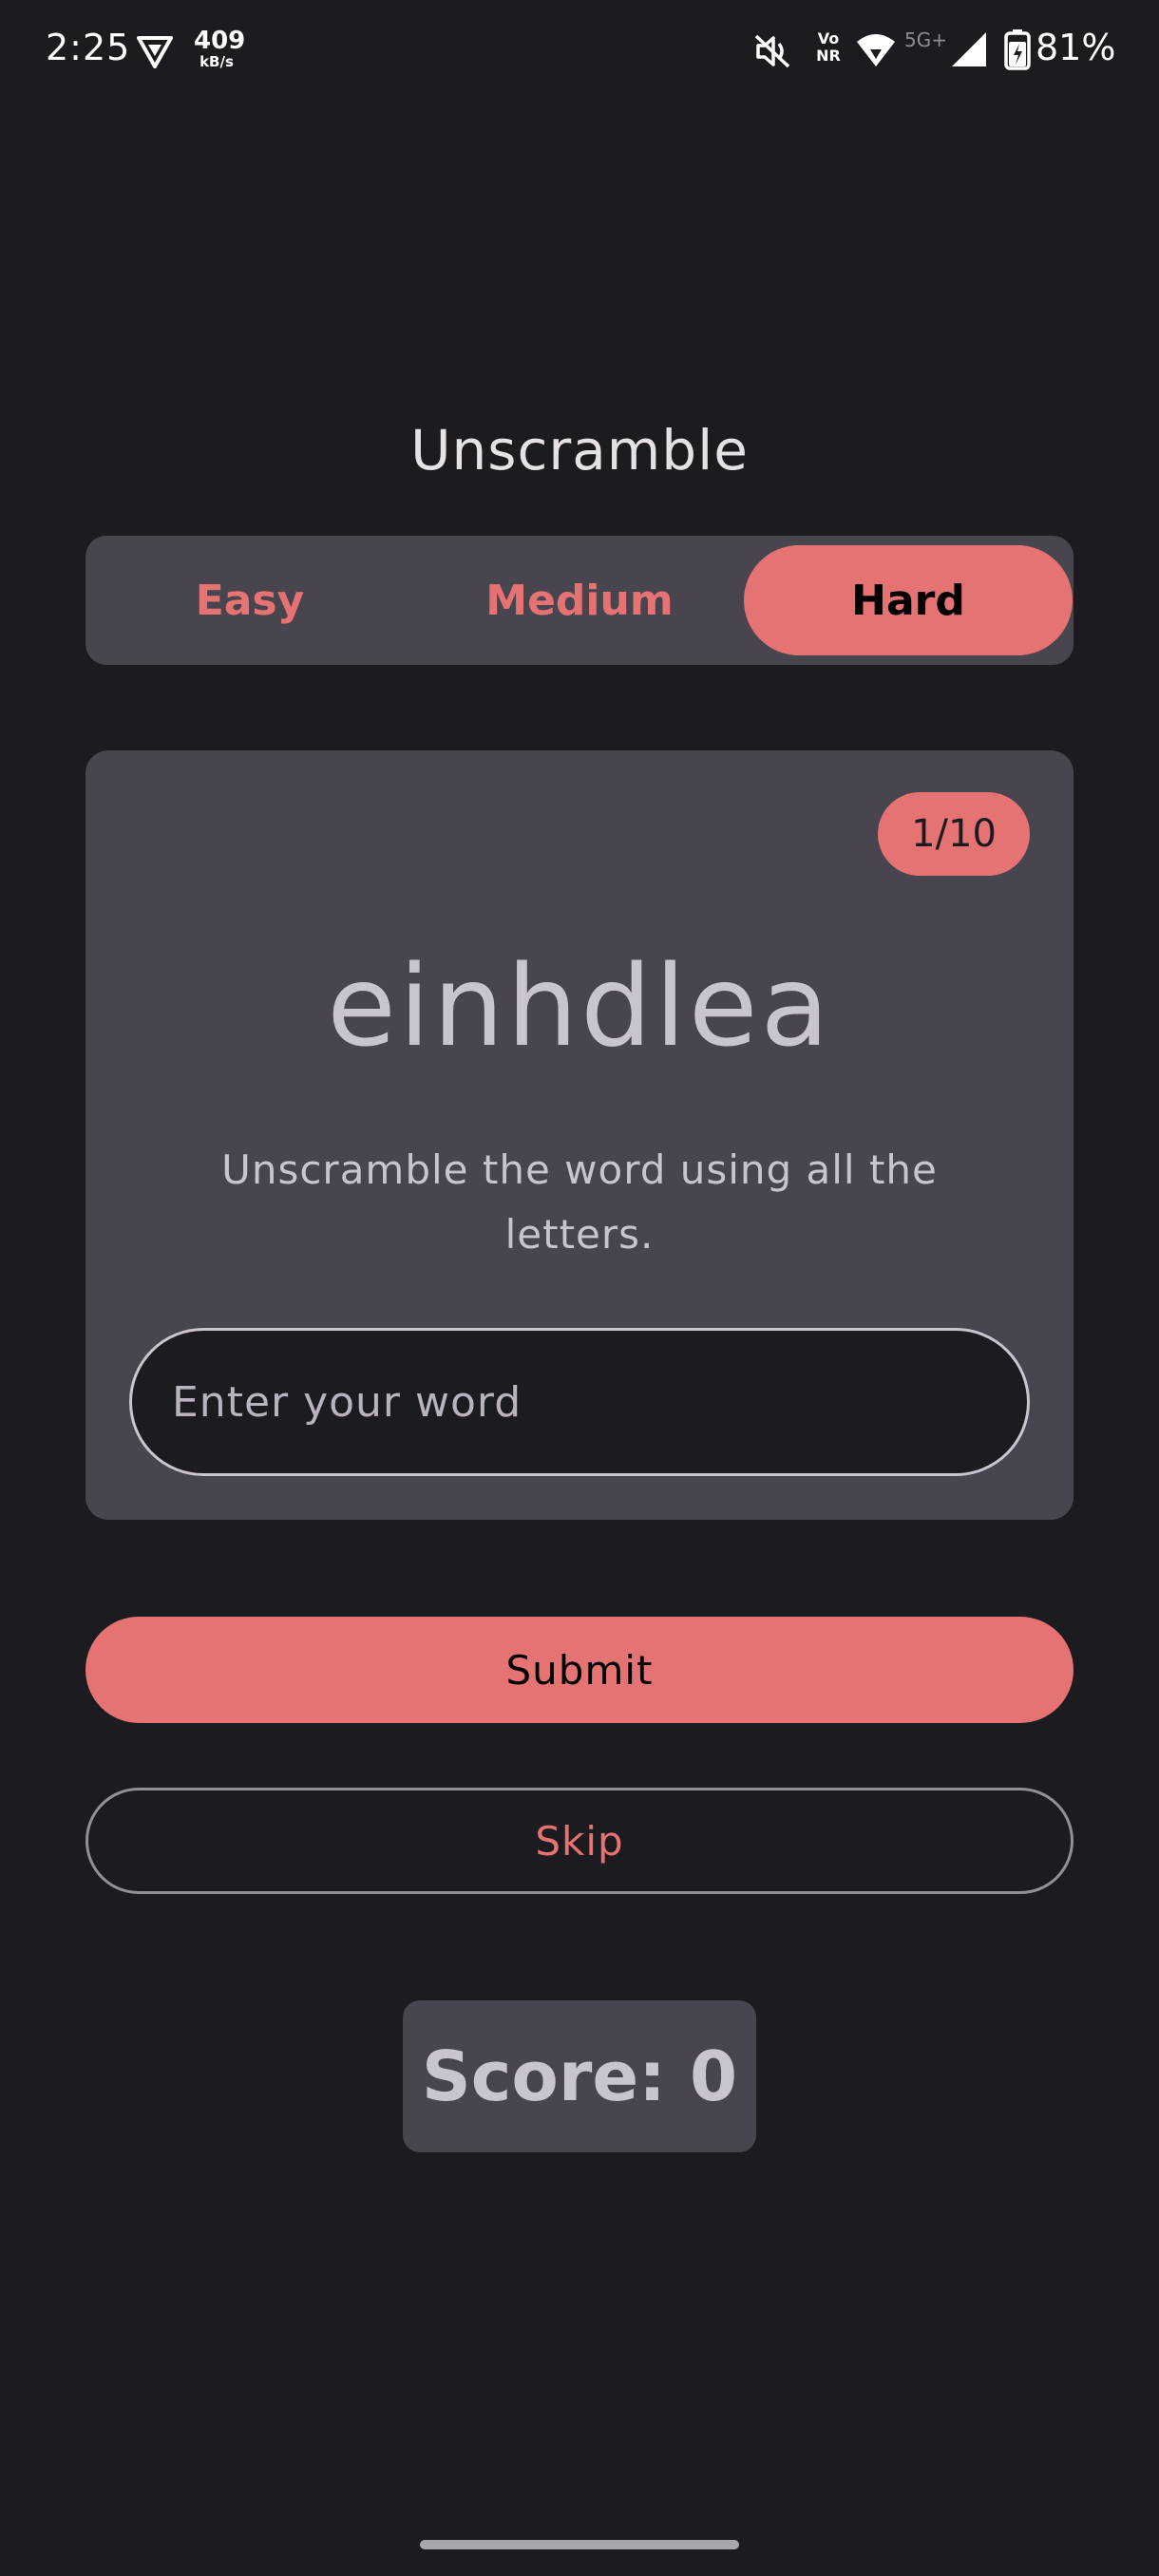 The height and width of the screenshot is (2576, 1159). Describe the element at coordinates (579, 1402) in the screenshot. I see `word-input` at that location.